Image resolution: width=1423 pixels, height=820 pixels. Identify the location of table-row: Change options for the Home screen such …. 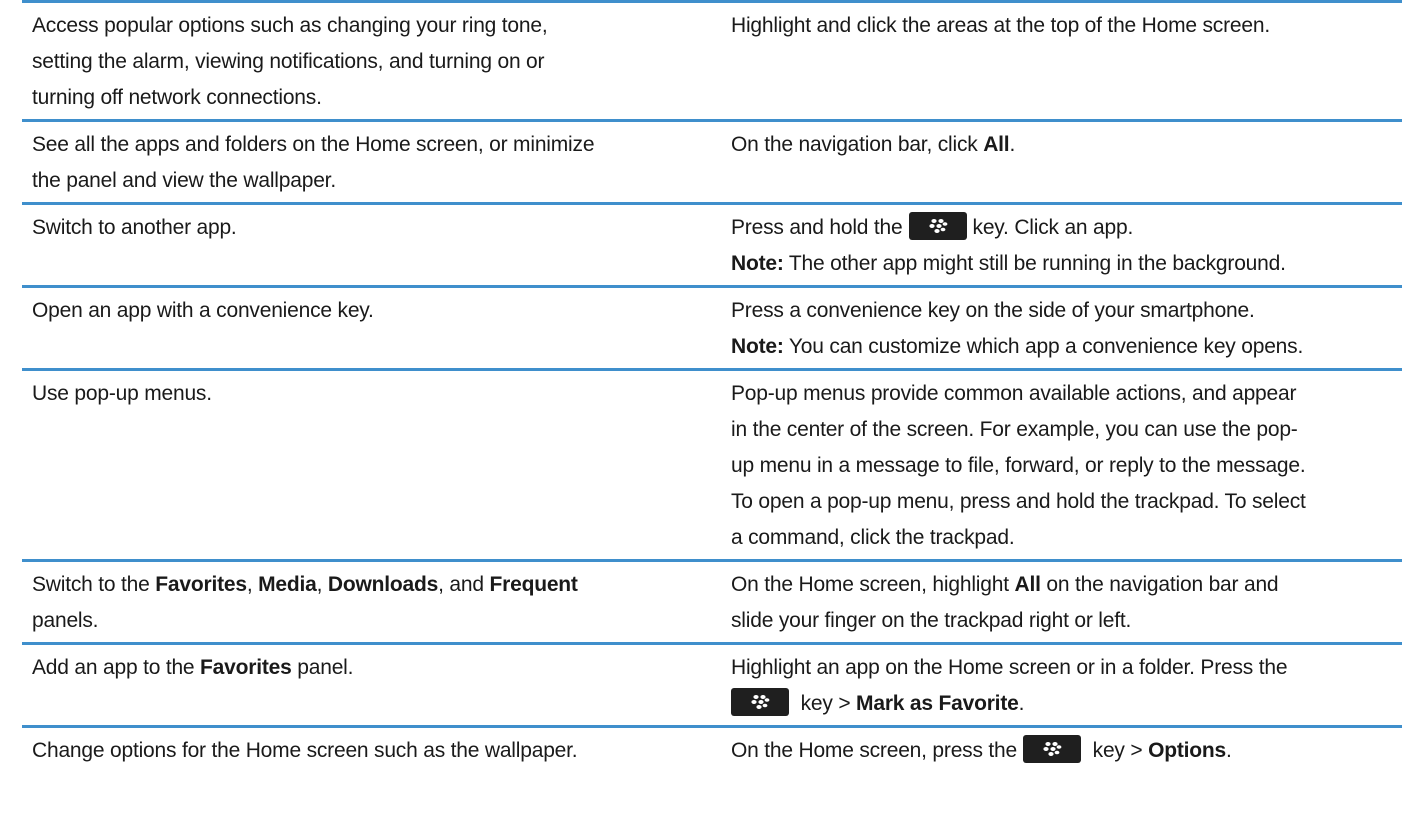
(712, 748).